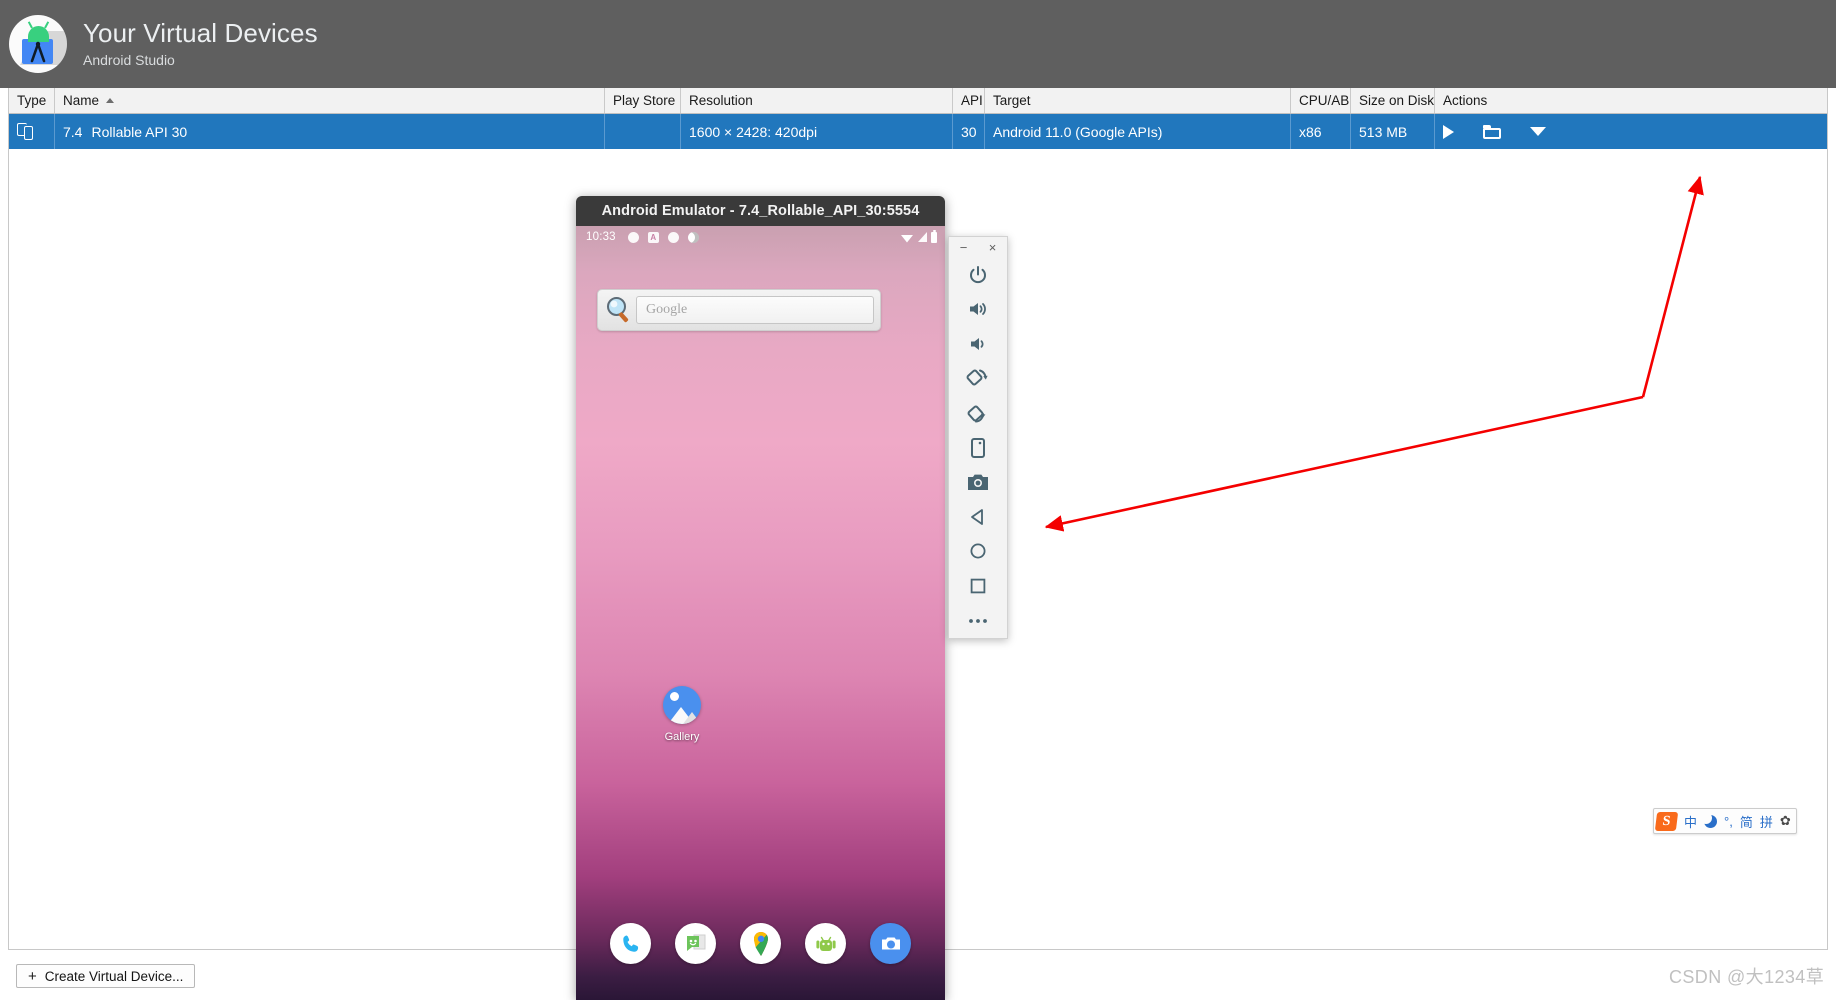 This screenshot has height=1000, width=1836. I want to click on compass-glyph, so click(38, 52).